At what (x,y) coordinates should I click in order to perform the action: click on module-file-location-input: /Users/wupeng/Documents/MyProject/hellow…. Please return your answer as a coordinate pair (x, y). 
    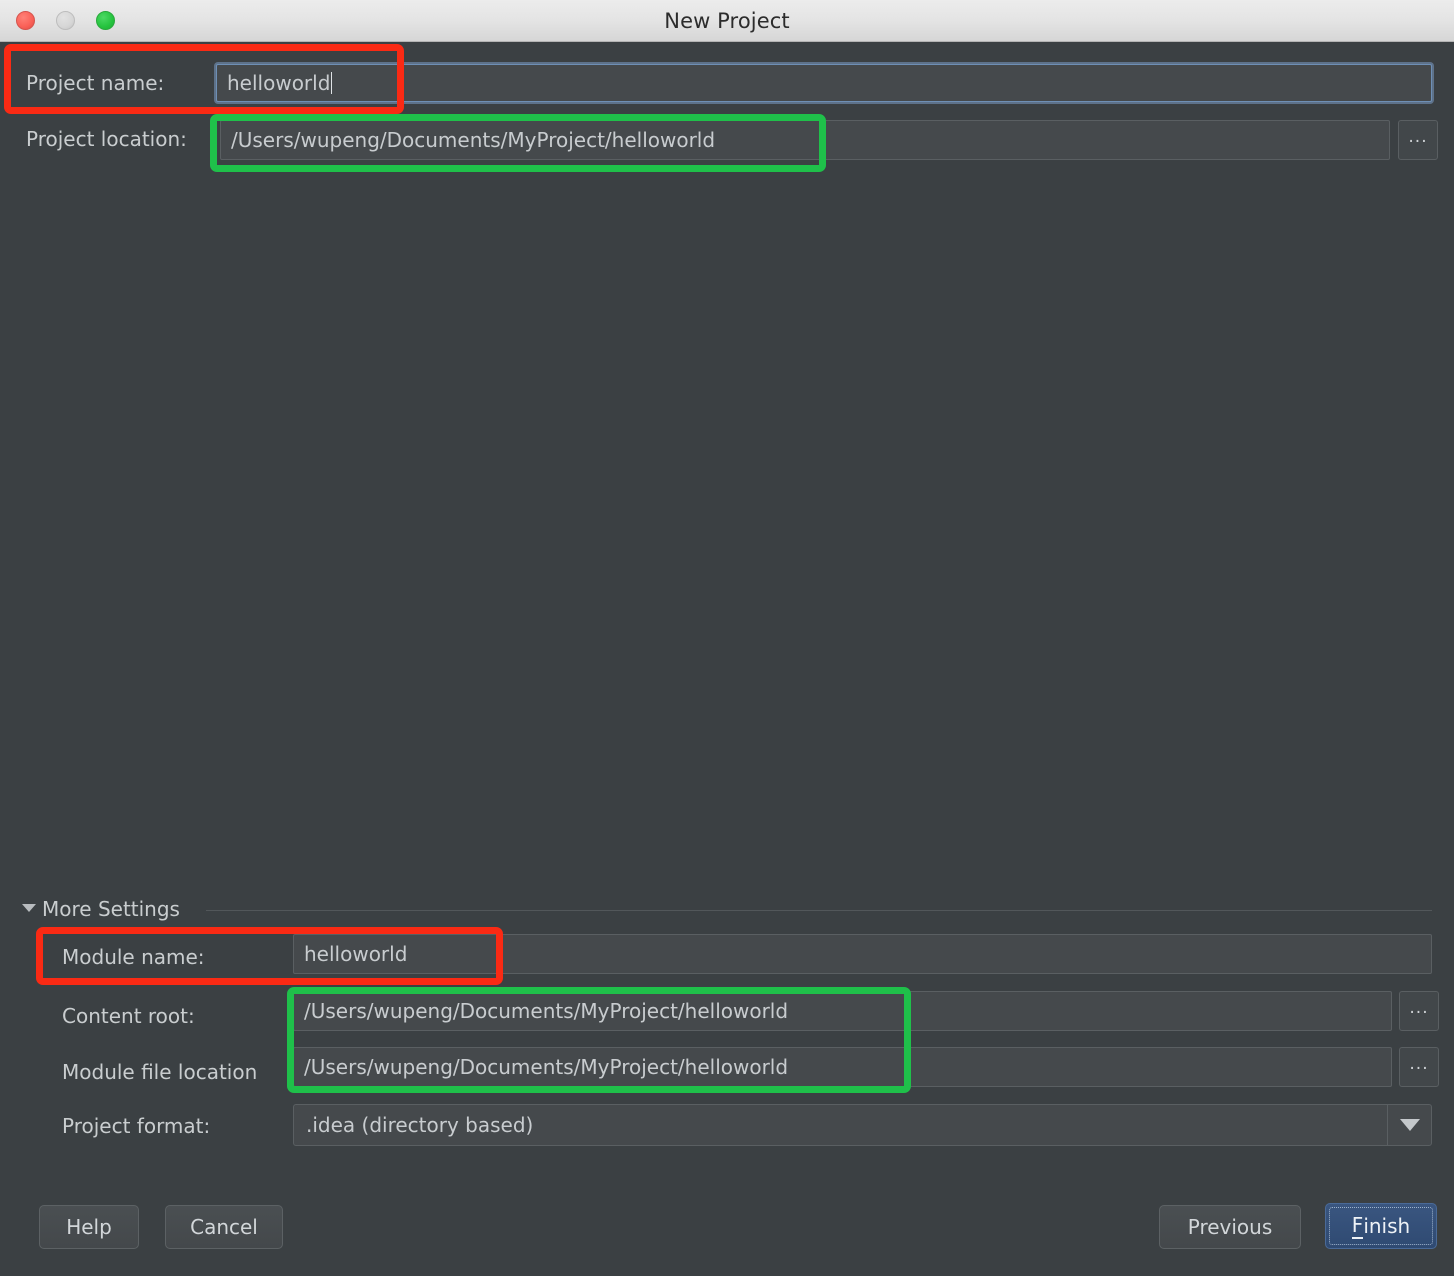
    Looking at the image, I should click on (842, 1067).